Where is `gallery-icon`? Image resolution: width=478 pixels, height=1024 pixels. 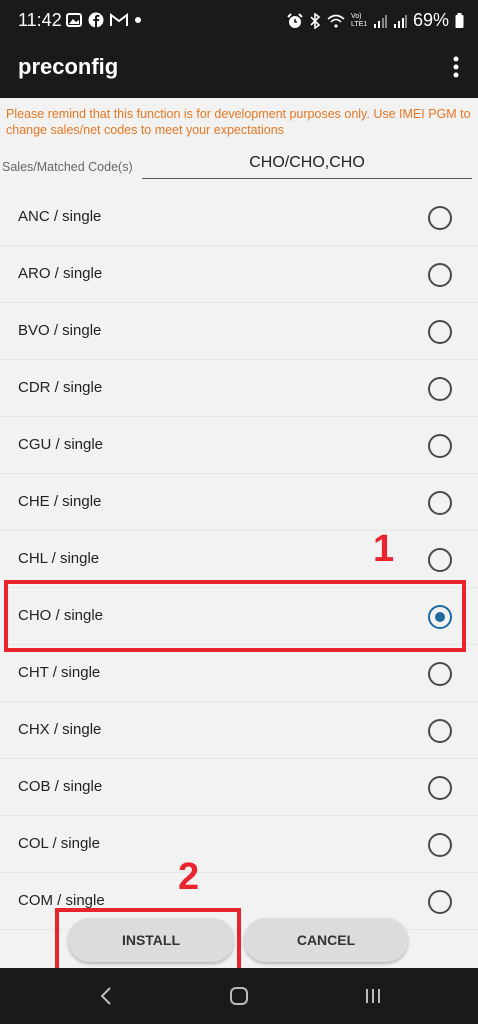 gallery-icon is located at coordinates (74, 20).